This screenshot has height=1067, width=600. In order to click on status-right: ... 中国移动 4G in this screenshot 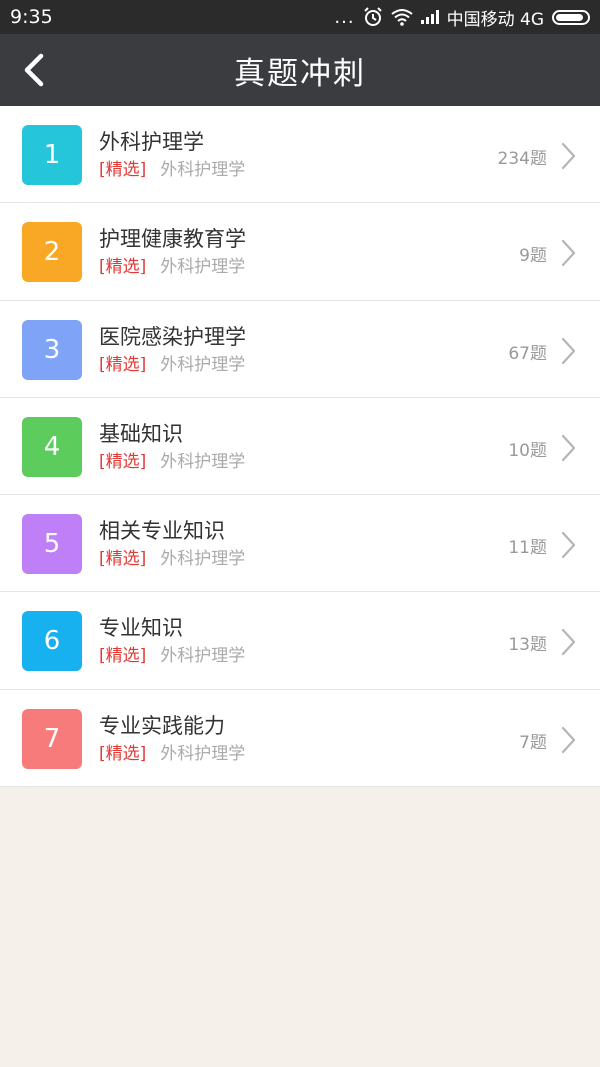, I will do `click(462, 17)`.